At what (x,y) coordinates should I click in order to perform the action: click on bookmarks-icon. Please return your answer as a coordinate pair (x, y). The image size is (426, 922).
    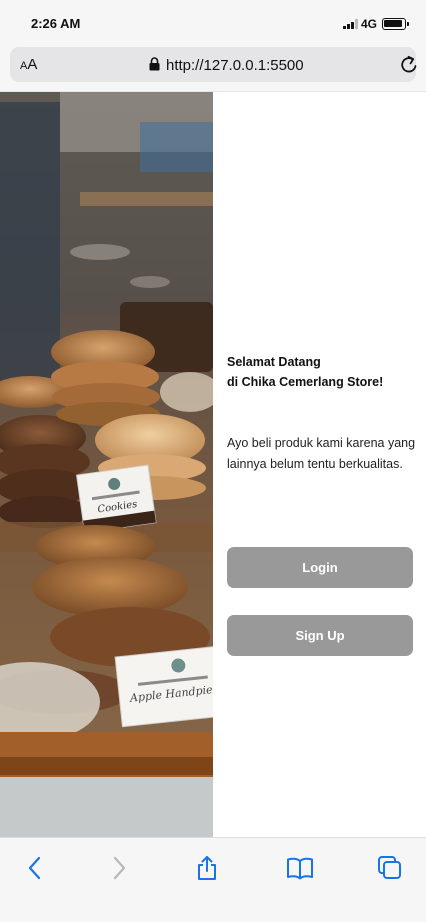
    Looking at the image, I should click on (300, 868).